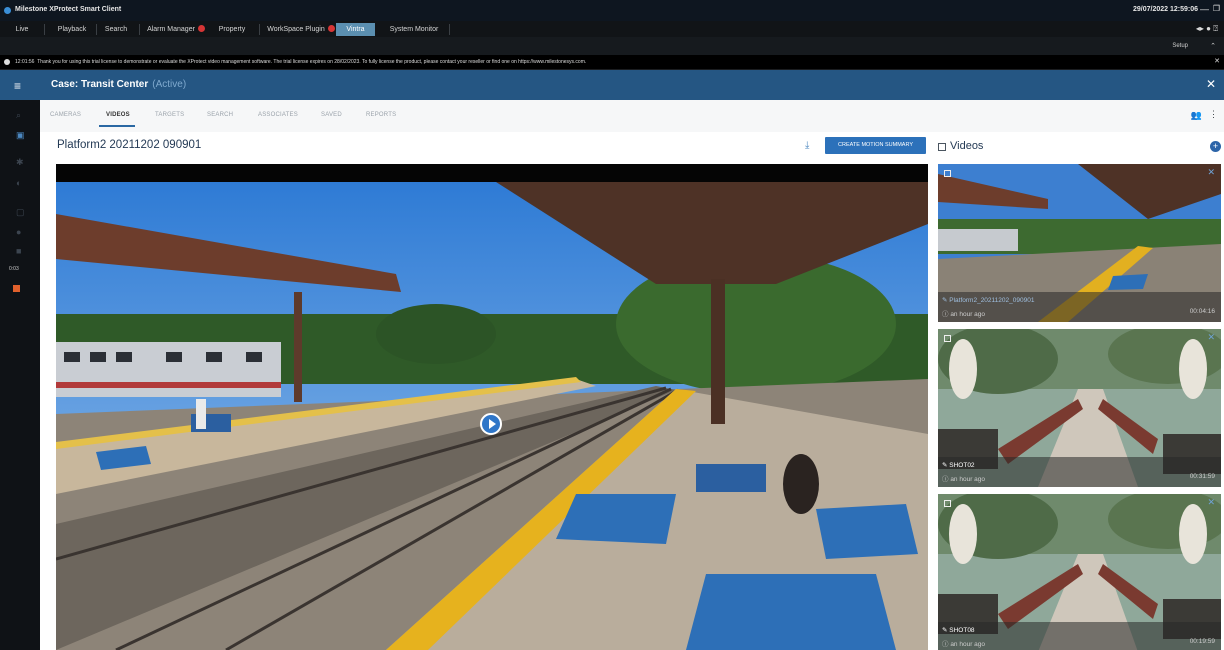  I want to click on tab-system-monitor: System Monitor, so click(414, 29).